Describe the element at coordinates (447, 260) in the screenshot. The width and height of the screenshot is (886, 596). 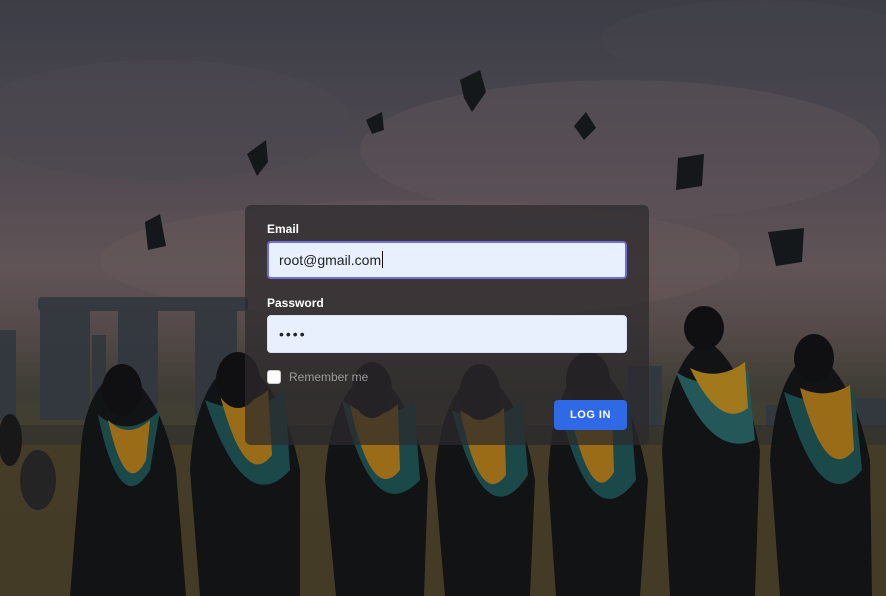
I see `email-input: root@gmail.com` at that location.